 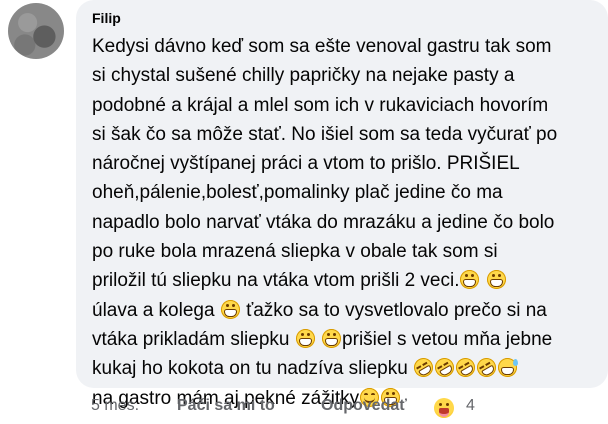 I want to click on reply-button: Odpovedať, so click(x=364, y=406).